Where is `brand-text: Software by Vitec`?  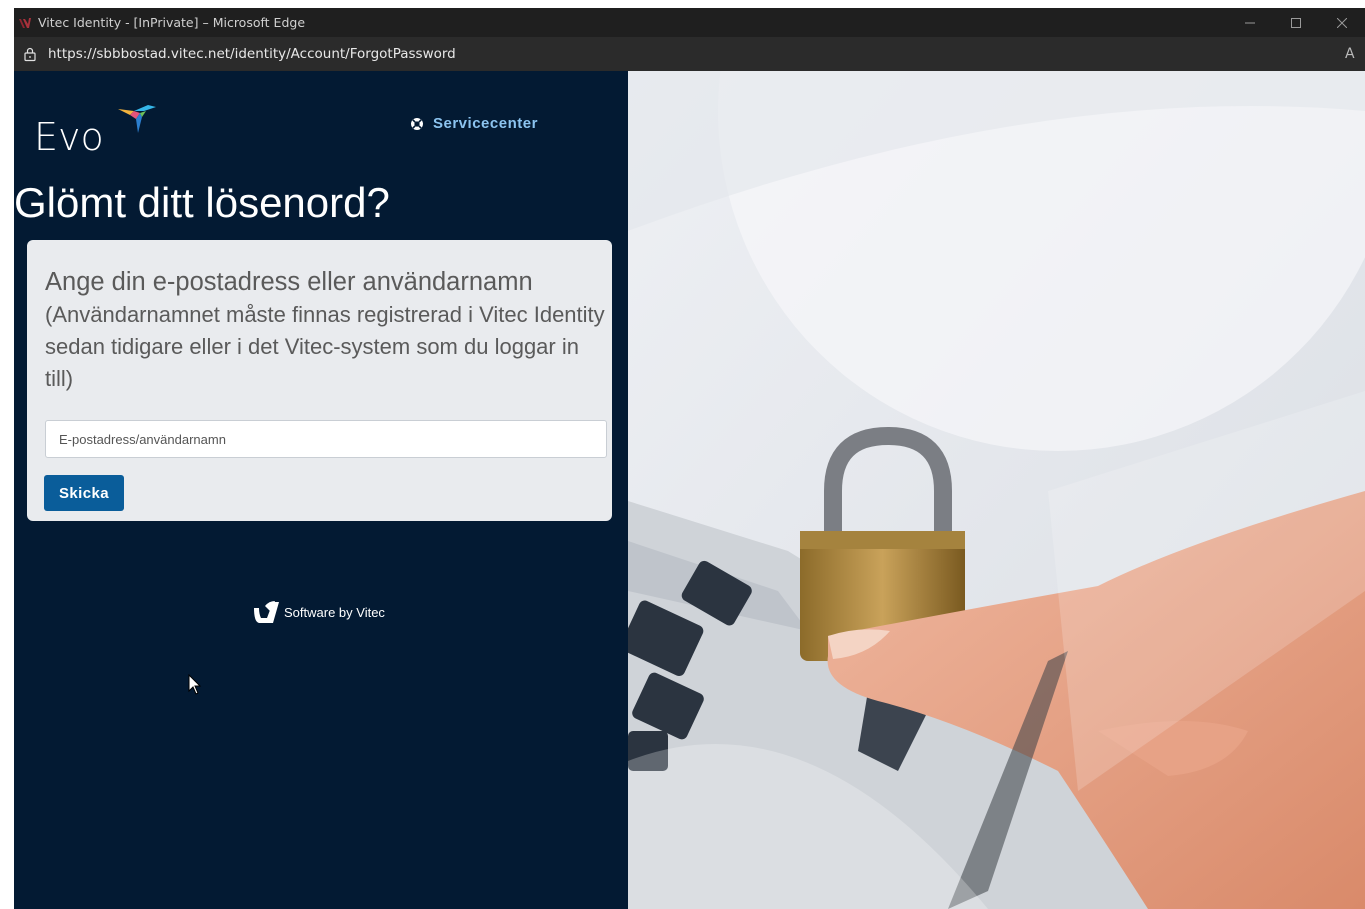 brand-text: Software by Vitec is located at coordinates (334, 612).